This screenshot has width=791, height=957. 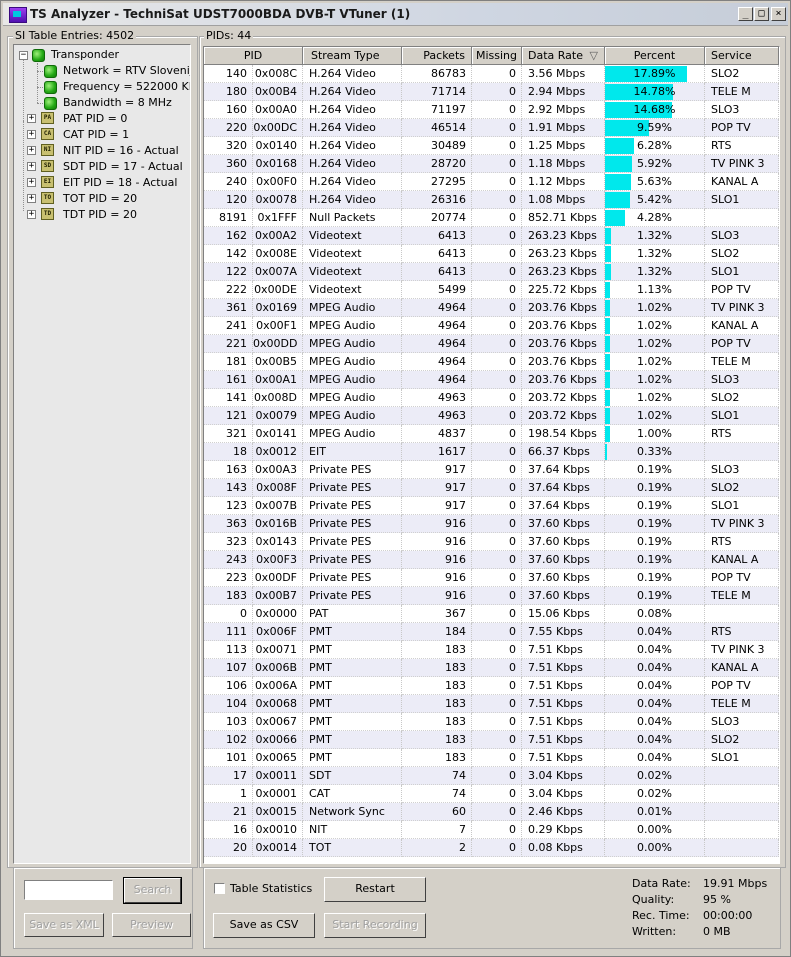 What do you see at coordinates (123, 167) in the screenshot?
I see `tree-item-sdt: SDT PID = 17 - Actual` at bounding box center [123, 167].